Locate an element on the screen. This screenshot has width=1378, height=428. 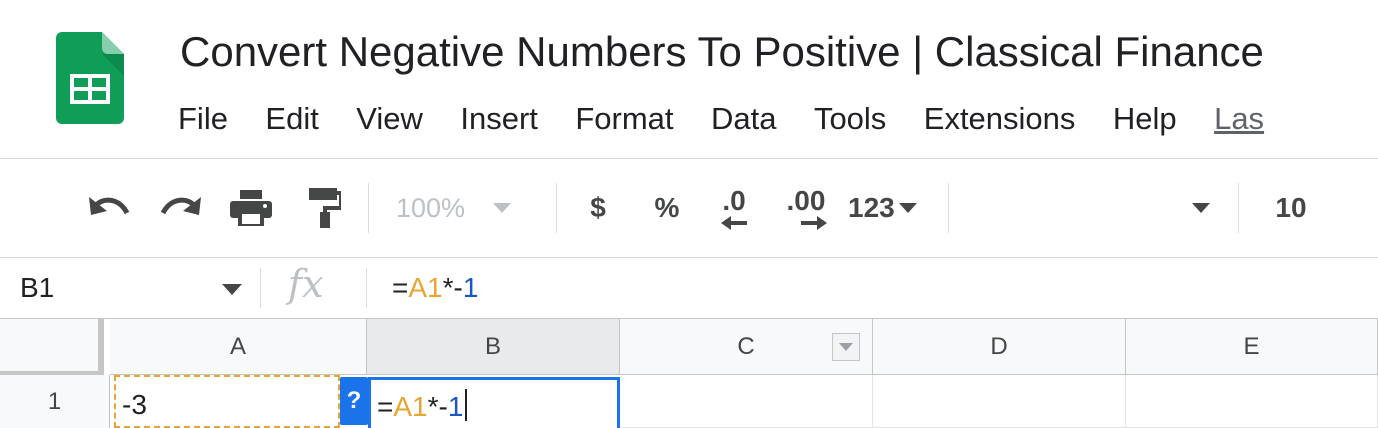
row-header-1: 1 is located at coordinates (55, 401).